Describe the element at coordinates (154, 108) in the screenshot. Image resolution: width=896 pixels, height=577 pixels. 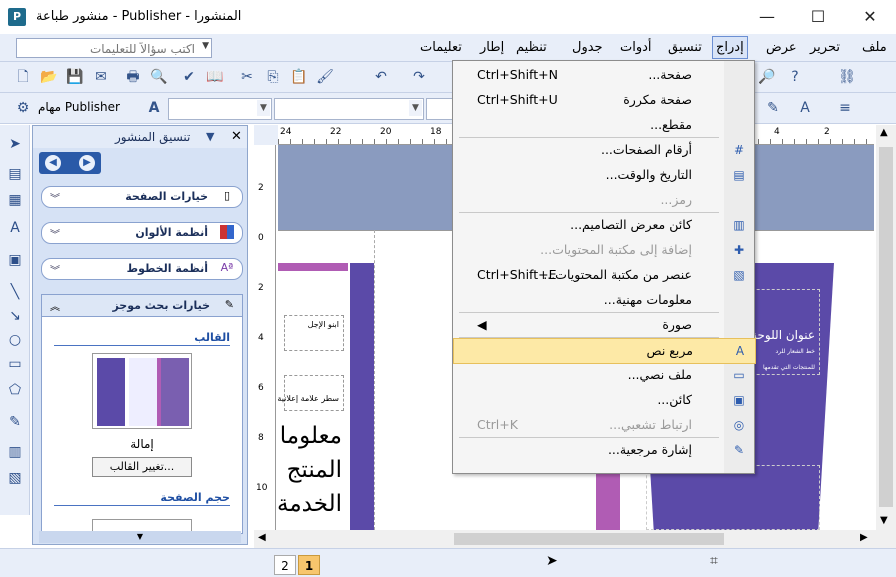
I see `styles-icon: A` at that location.